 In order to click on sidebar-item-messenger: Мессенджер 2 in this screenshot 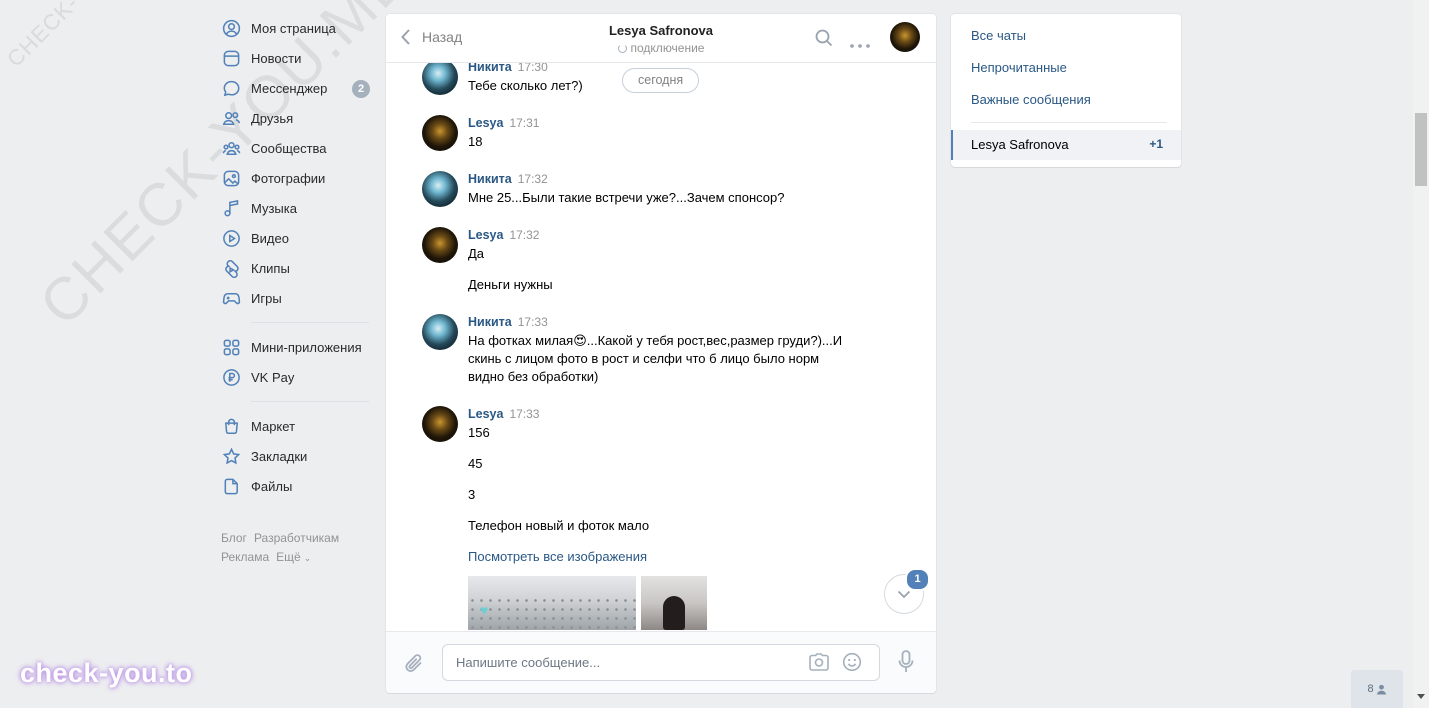, I will do `click(295, 88)`.